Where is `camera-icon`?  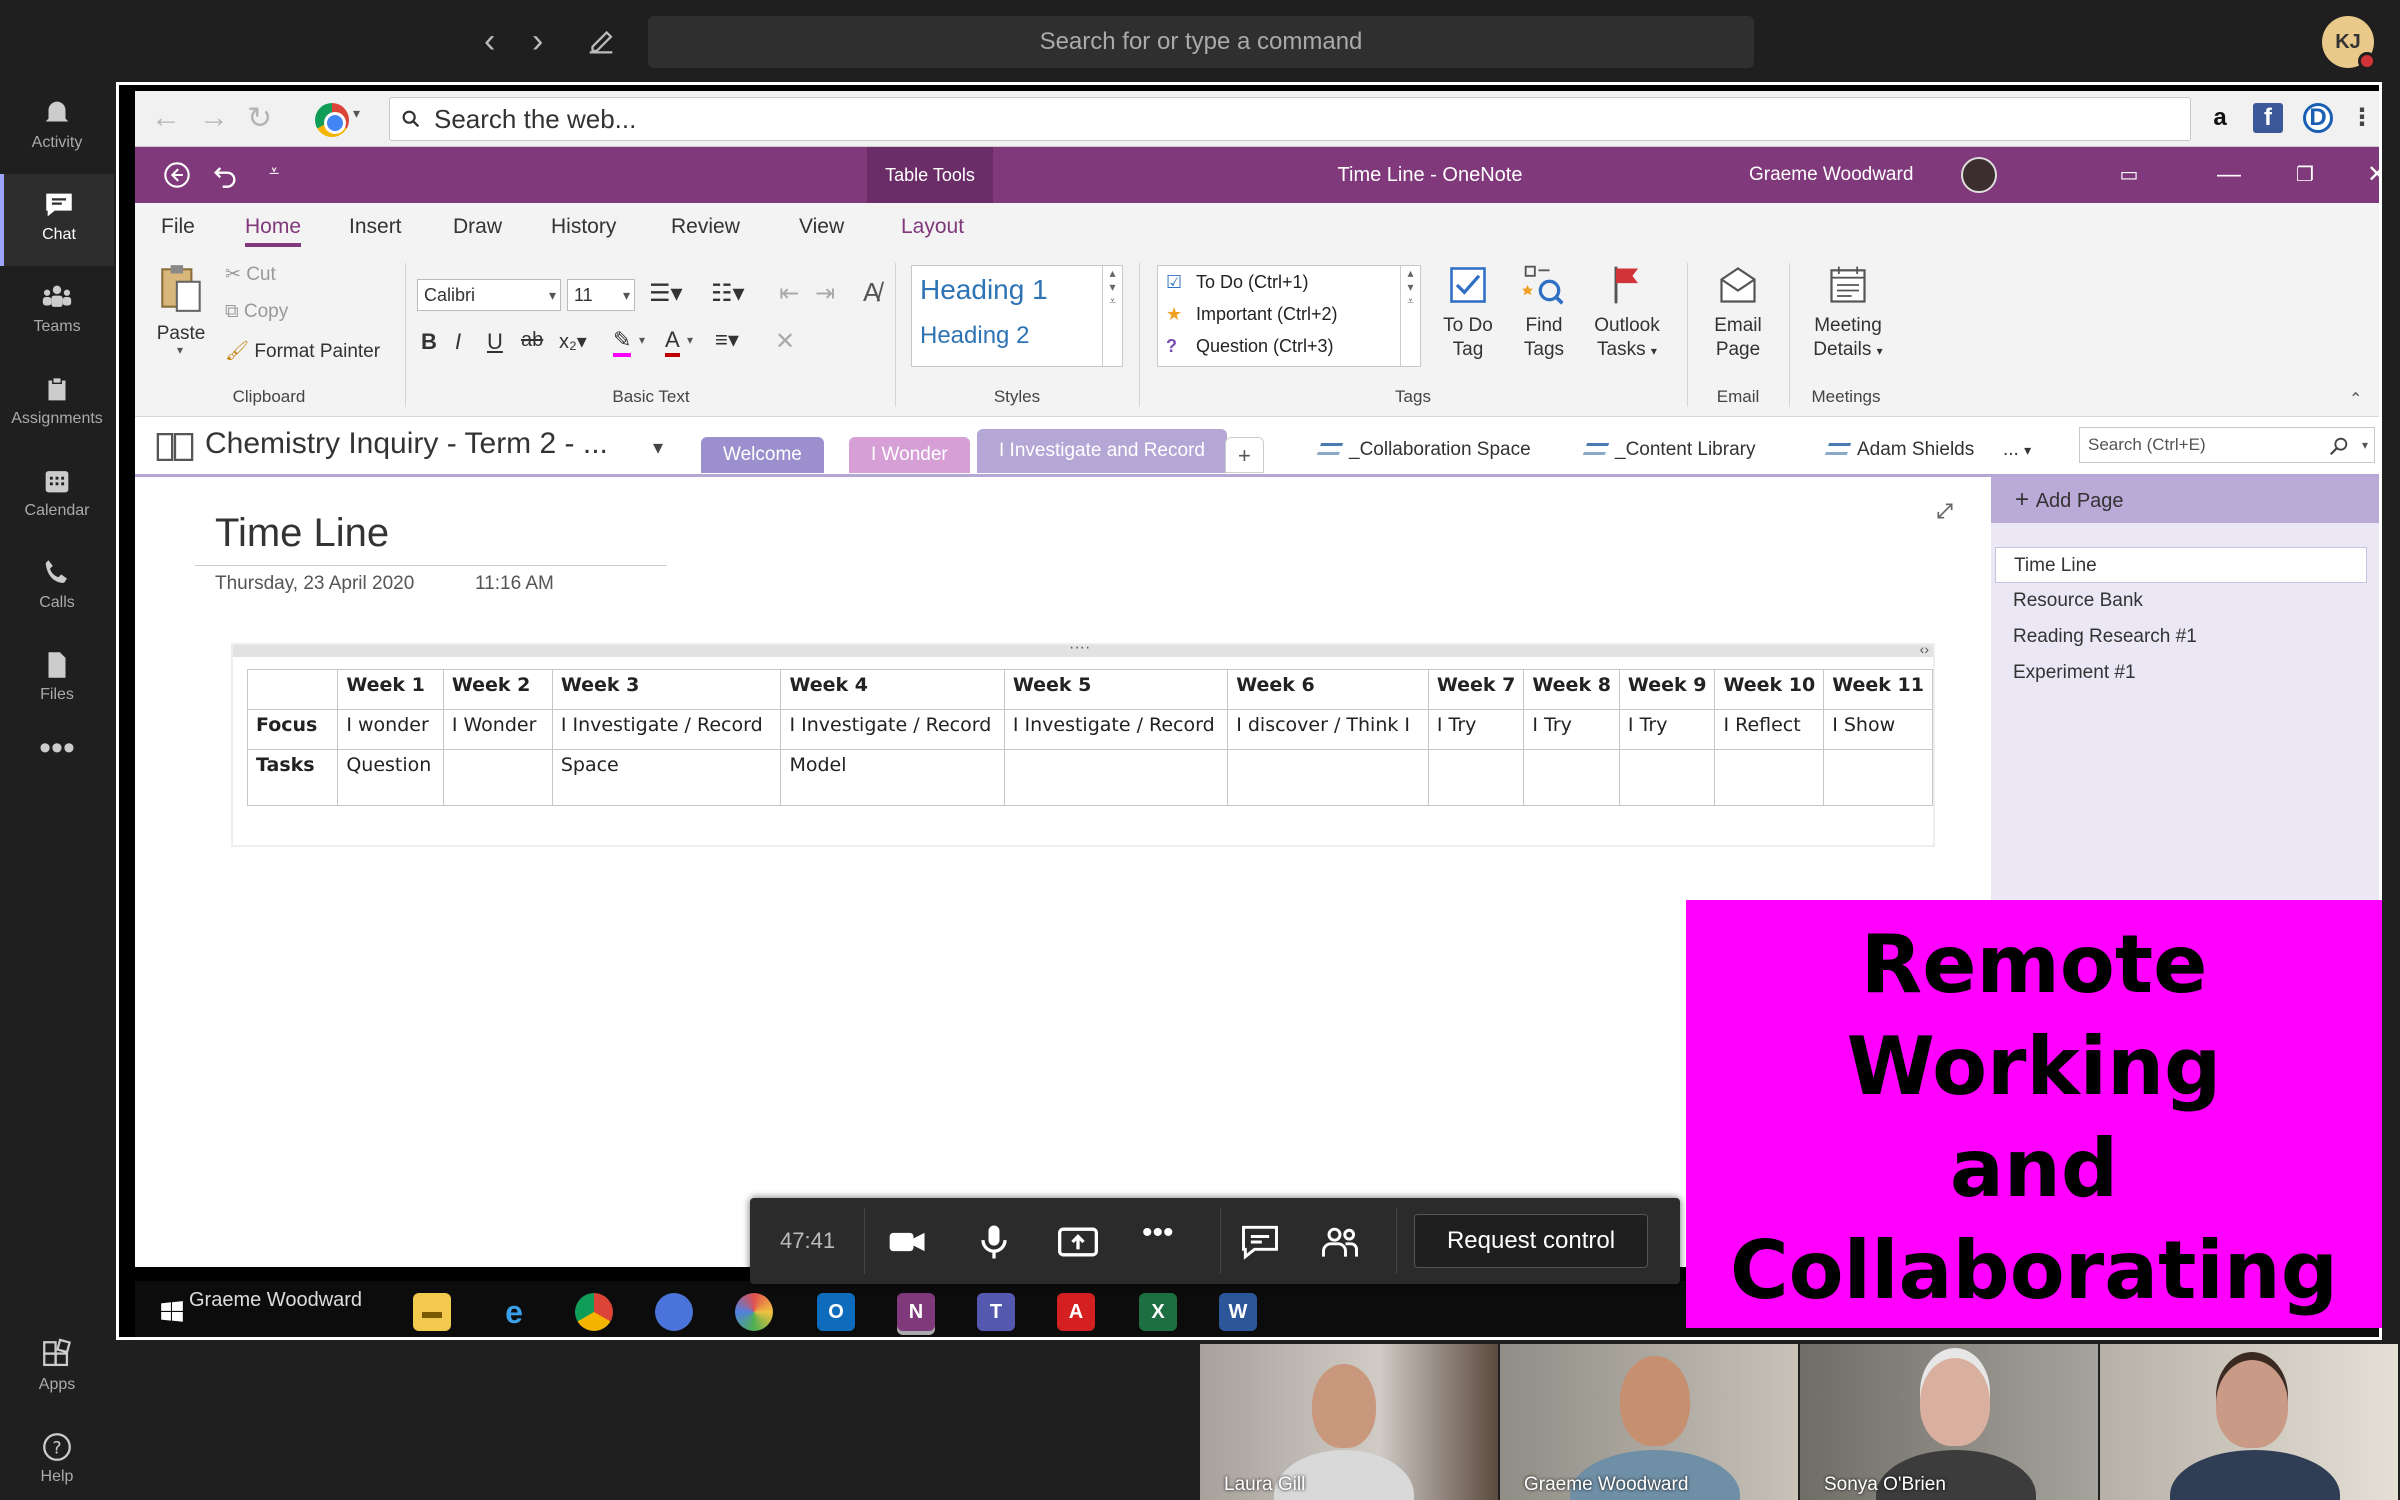
camera-icon is located at coordinates (908, 1242).